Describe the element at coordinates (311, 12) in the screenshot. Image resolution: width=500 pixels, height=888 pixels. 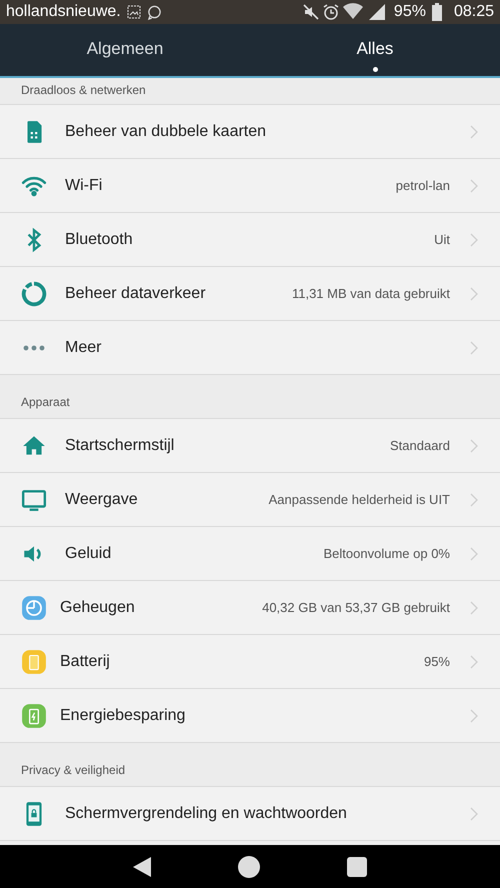
I see `mute-icon` at that location.